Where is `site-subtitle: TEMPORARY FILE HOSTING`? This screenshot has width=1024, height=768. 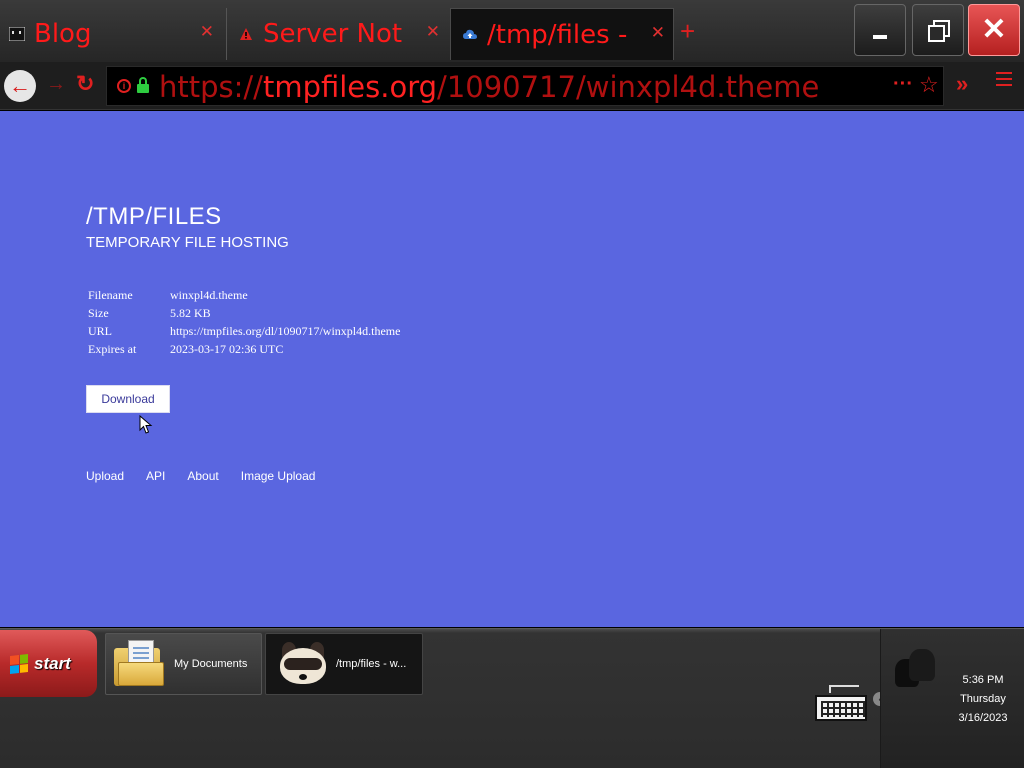
site-subtitle: TEMPORARY FILE HOSTING is located at coordinates (187, 242).